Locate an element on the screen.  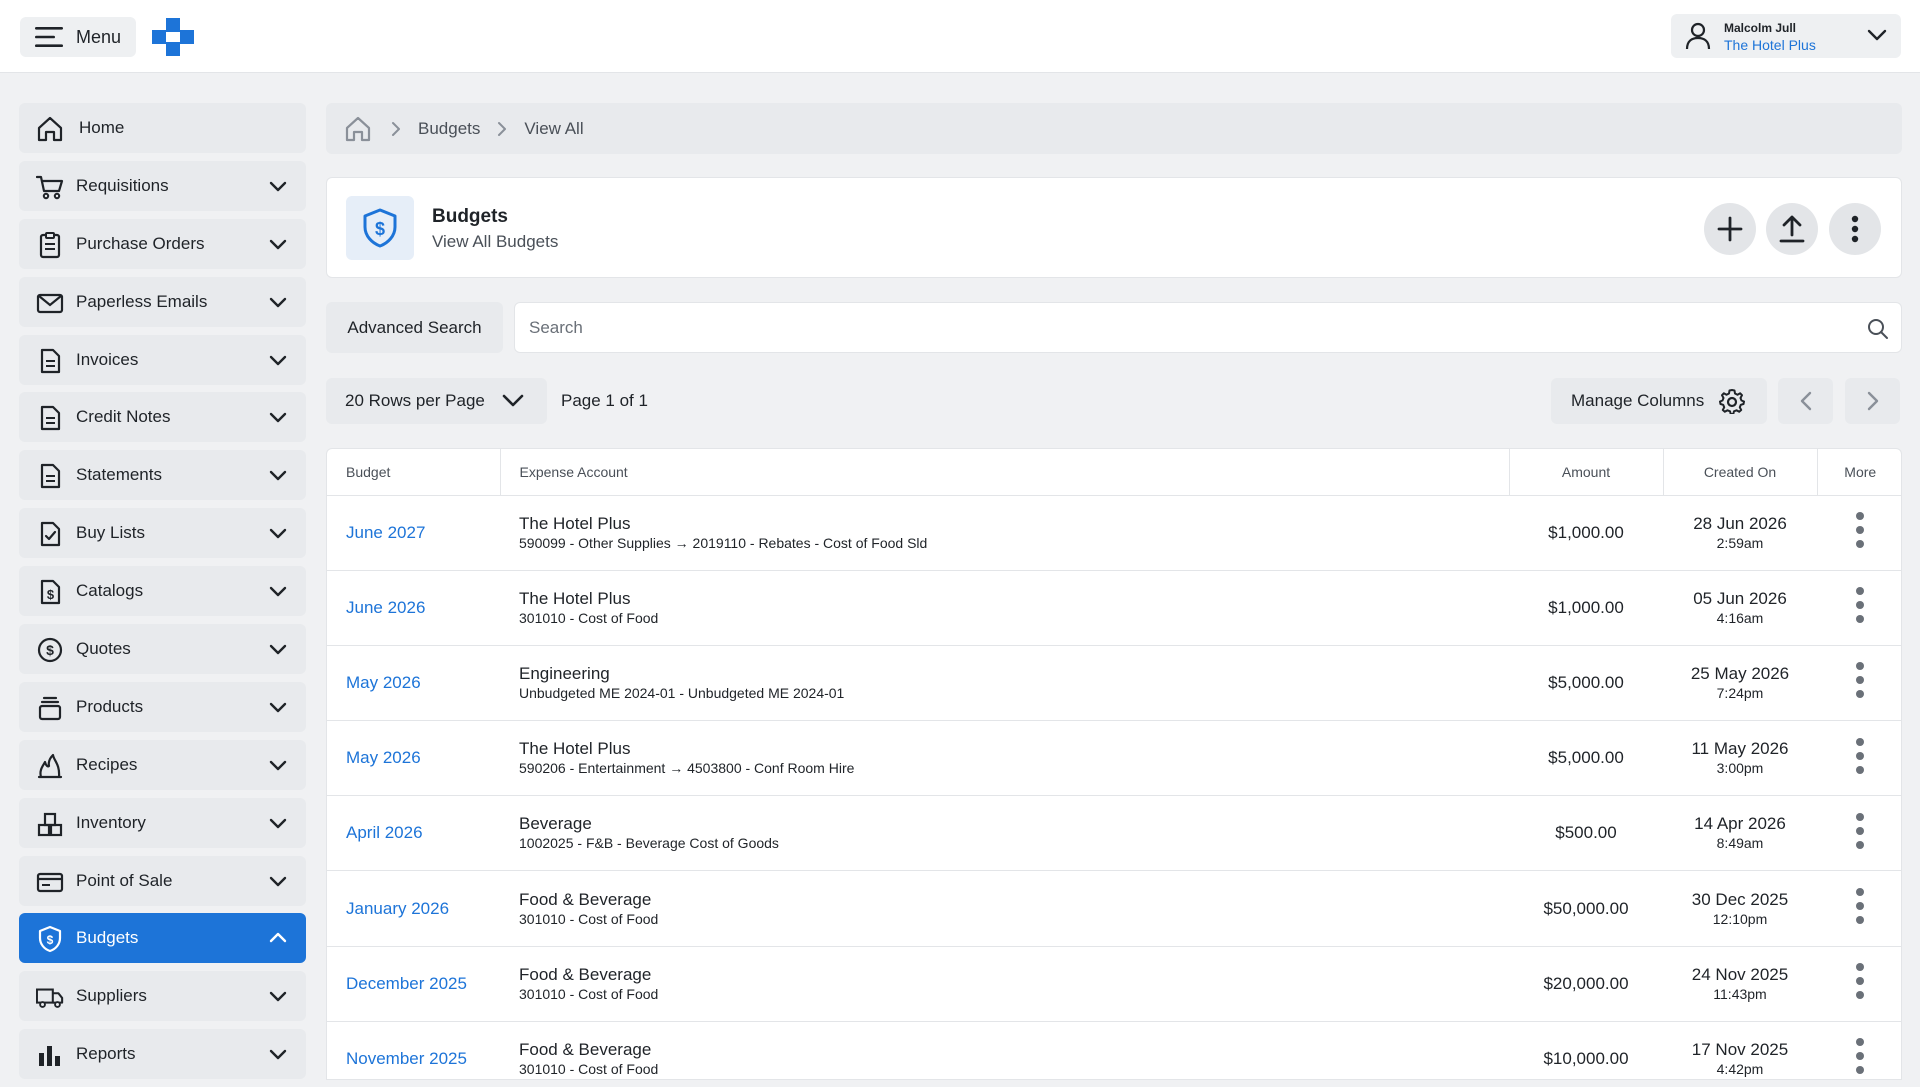
expense-account-name: Engineering is located at coordinates (564, 673).